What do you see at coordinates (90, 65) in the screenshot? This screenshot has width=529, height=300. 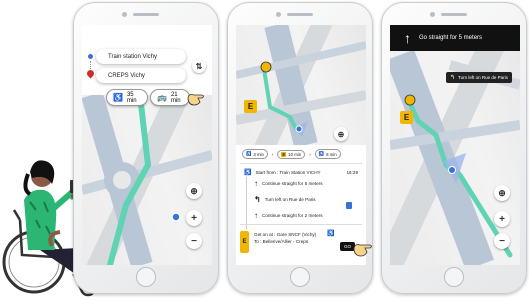 I see `route-dots` at bounding box center [90, 65].